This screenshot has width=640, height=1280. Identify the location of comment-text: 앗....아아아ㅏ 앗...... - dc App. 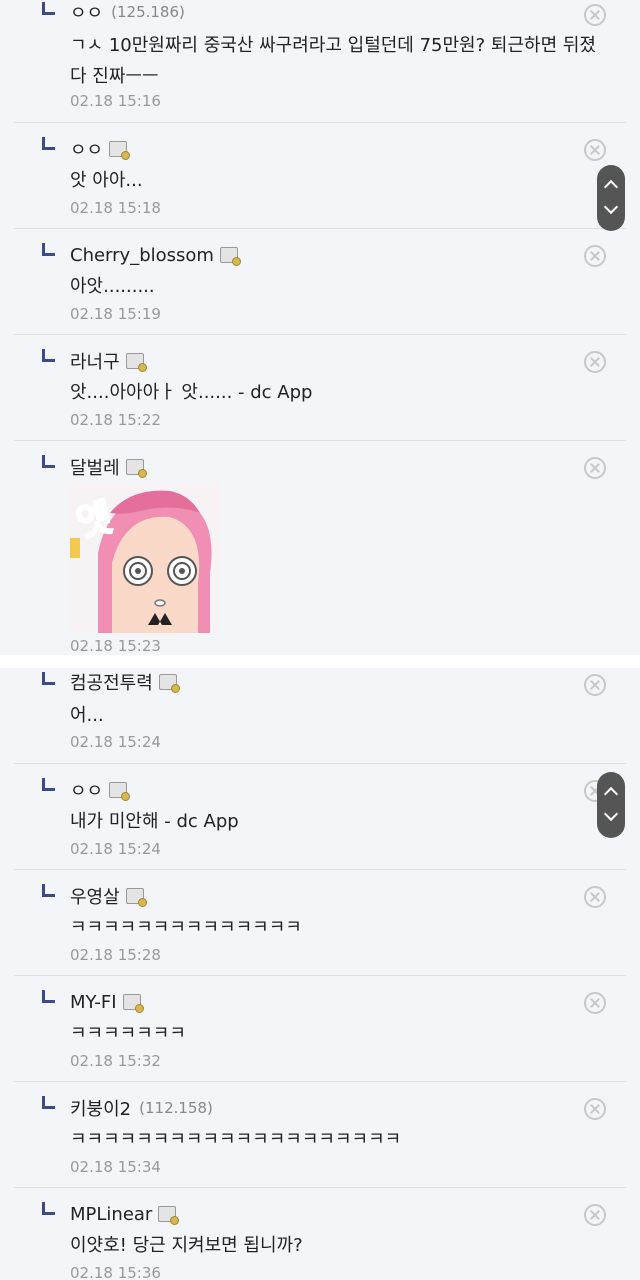
(191, 392).